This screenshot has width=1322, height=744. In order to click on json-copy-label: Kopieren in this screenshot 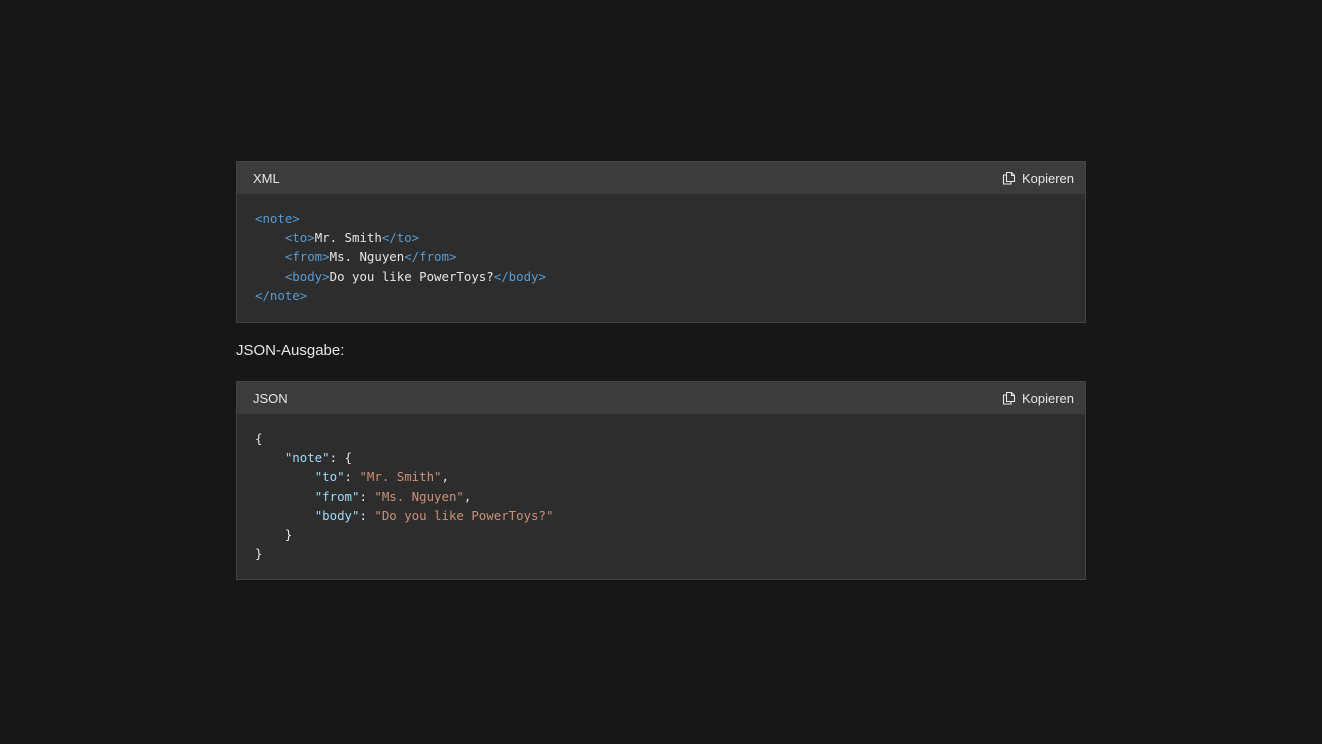, I will do `click(1047, 398)`.